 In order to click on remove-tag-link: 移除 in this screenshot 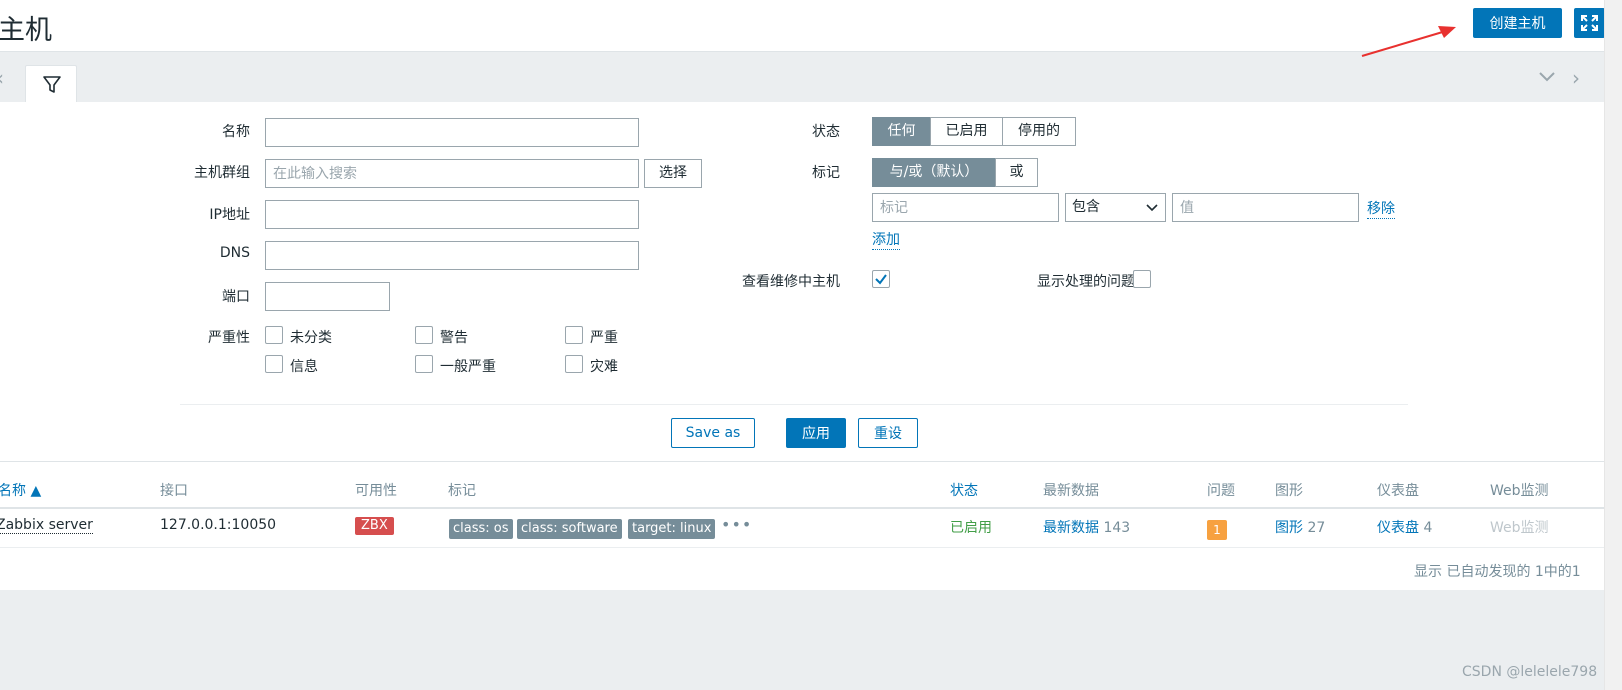, I will do `click(1381, 208)`.